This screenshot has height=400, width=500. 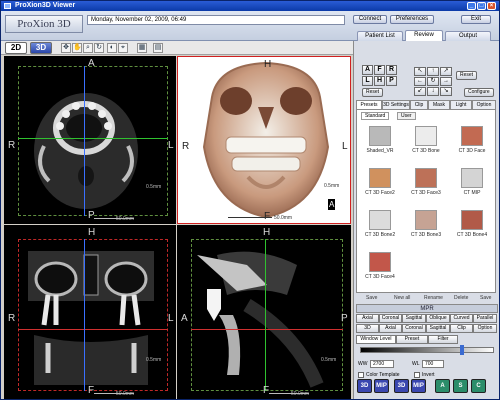 What do you see at coordinates (485, 328) in the screenshot?
I see `mpr-option-button: Option` at bounding box center [485, 328].